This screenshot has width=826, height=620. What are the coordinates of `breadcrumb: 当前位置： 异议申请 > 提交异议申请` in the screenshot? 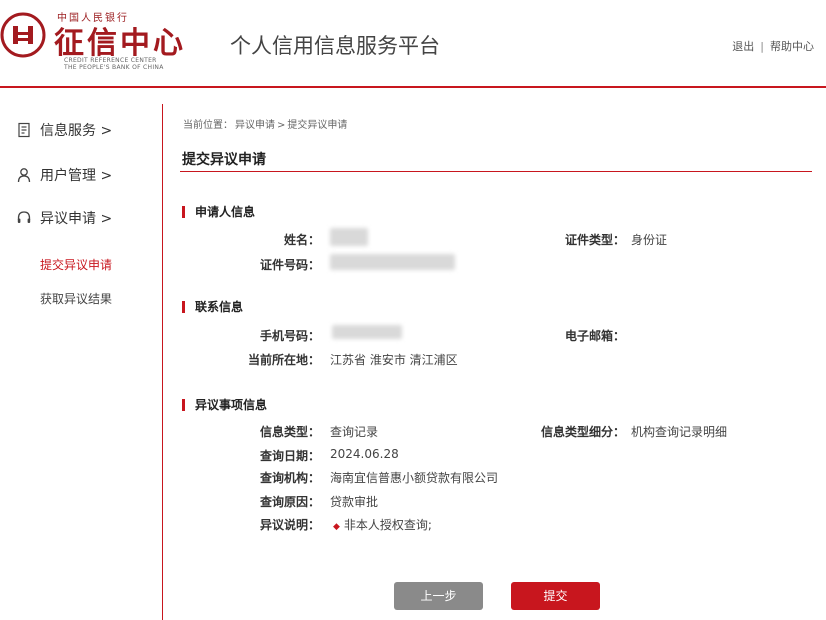 It's located at (265, 123).